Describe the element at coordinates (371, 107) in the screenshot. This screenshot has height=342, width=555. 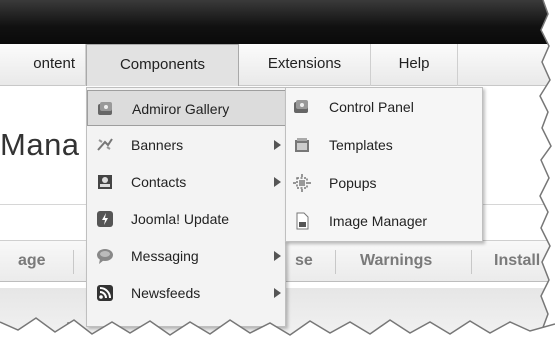
I see `submenu-item-label: Control Panel` at that location.